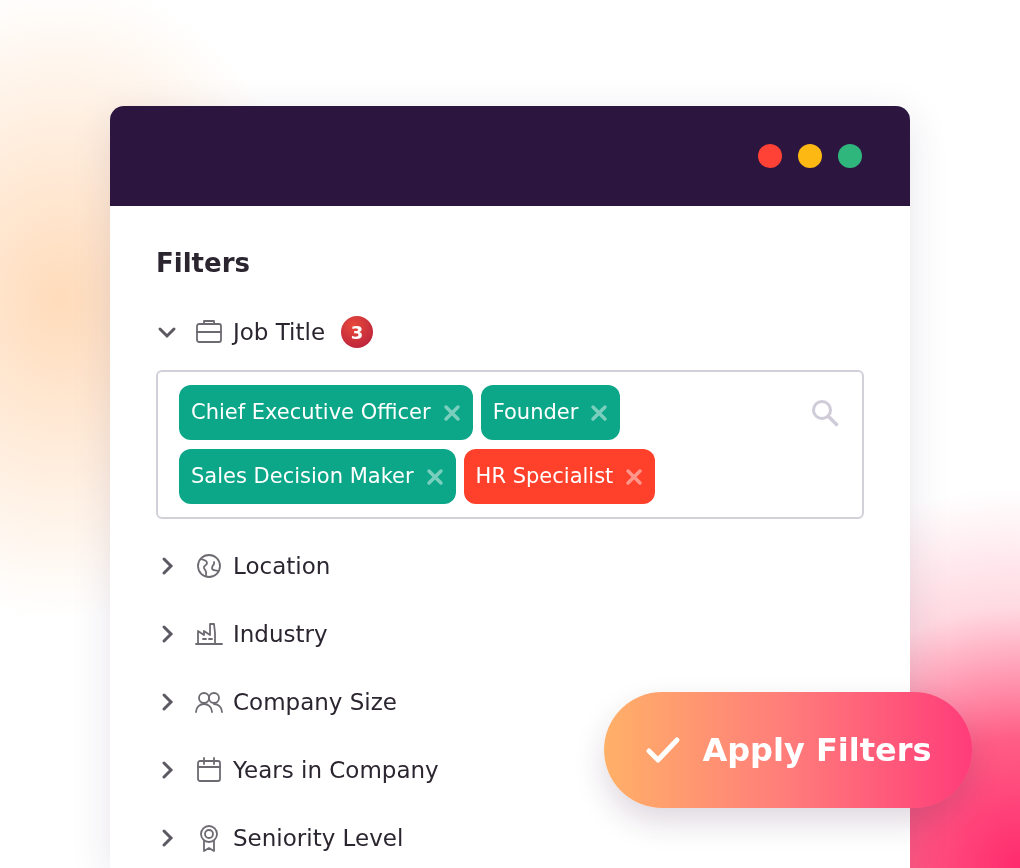 Image resolution: width=1020 pixels, height=868 pixels. I want to click on filter-label: Location, so click(282, 566).